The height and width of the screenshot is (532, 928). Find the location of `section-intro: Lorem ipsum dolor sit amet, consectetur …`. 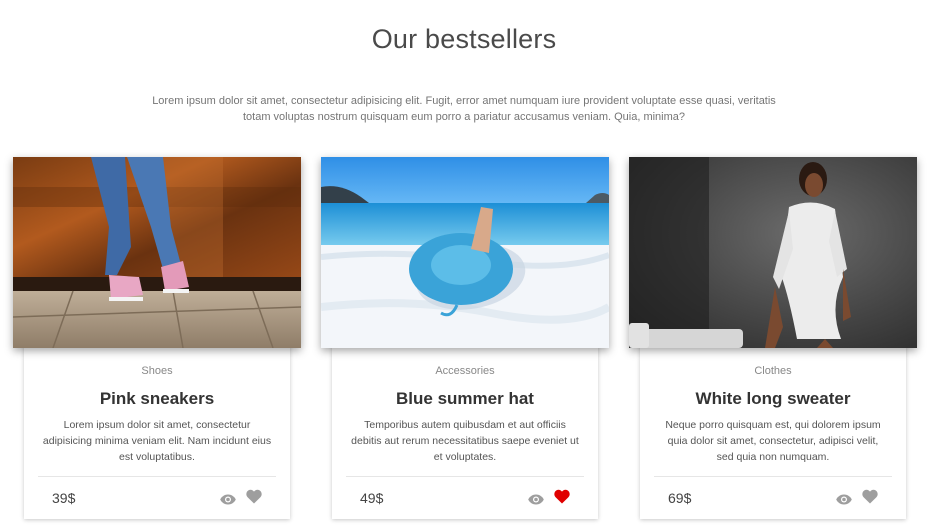

section-intro: Lorem ipsum dolor sit amet, consectetur … is located at coordinates (464, 109).